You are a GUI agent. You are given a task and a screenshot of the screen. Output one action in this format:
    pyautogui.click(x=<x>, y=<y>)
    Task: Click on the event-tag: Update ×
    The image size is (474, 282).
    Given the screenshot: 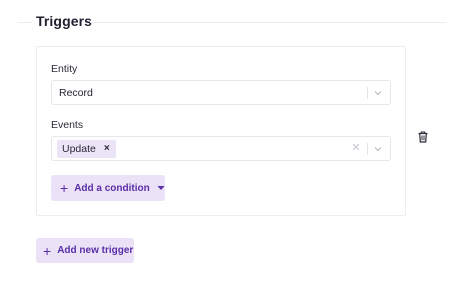 What is the action you would take?
    pyautogui.click(x=86, y=149)
    